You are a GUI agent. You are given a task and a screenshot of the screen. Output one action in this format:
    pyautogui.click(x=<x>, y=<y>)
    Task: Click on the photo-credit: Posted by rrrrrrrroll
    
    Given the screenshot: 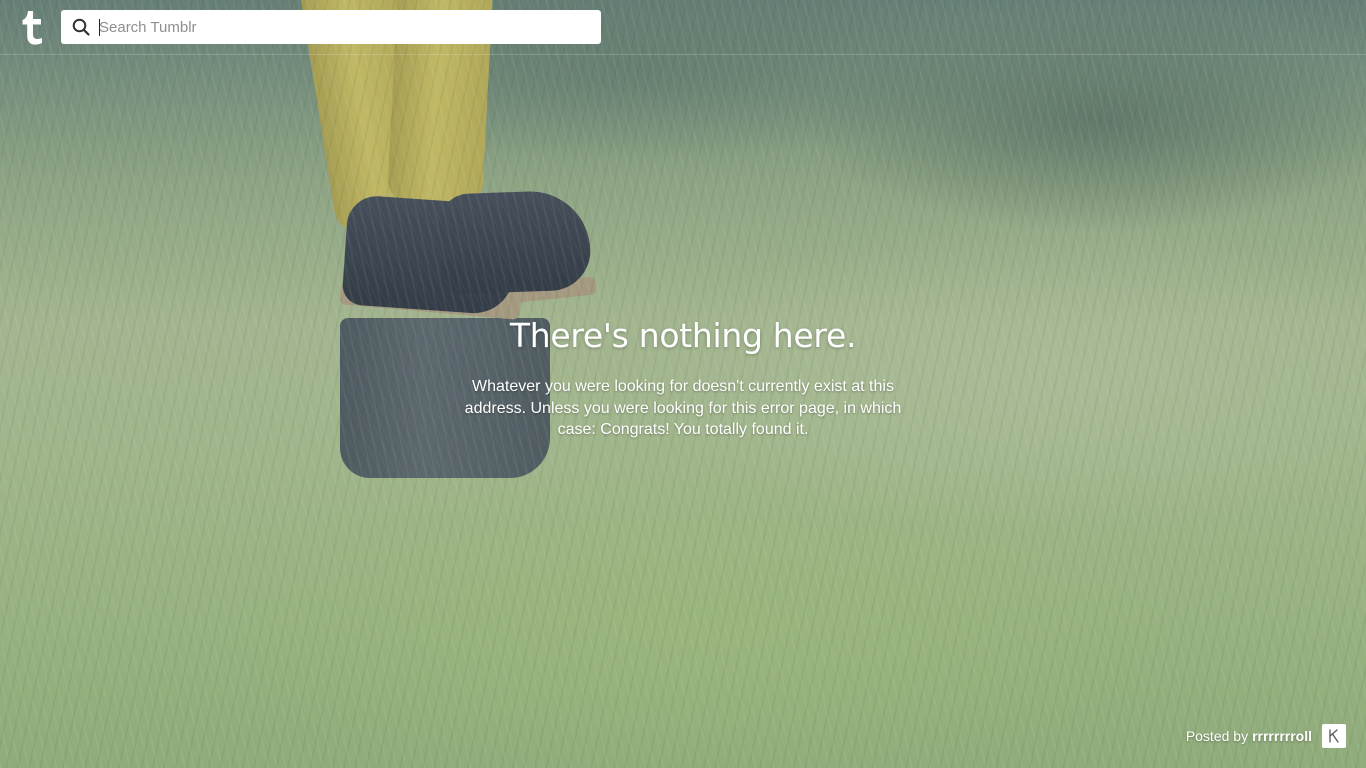 What is the action you would take?
    pyautogui.click(x=1266, y=736)
    